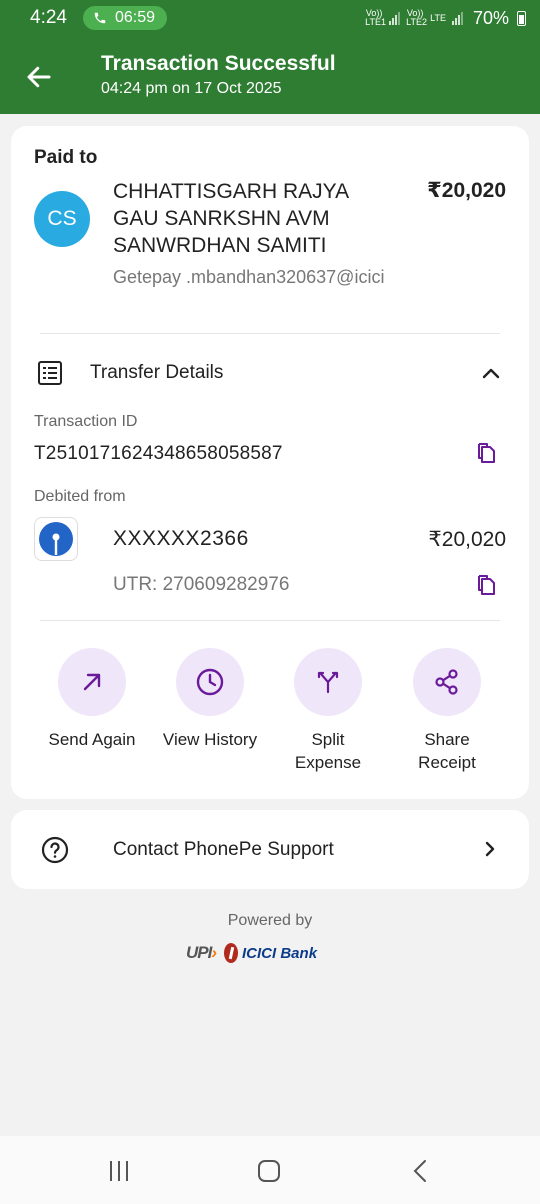 This screenshot has height=1204, width=540. Describe the element at coordinates (375, 17) in the screenshot. I see `sim1-indicator: Vo)) LTE1` at that location.